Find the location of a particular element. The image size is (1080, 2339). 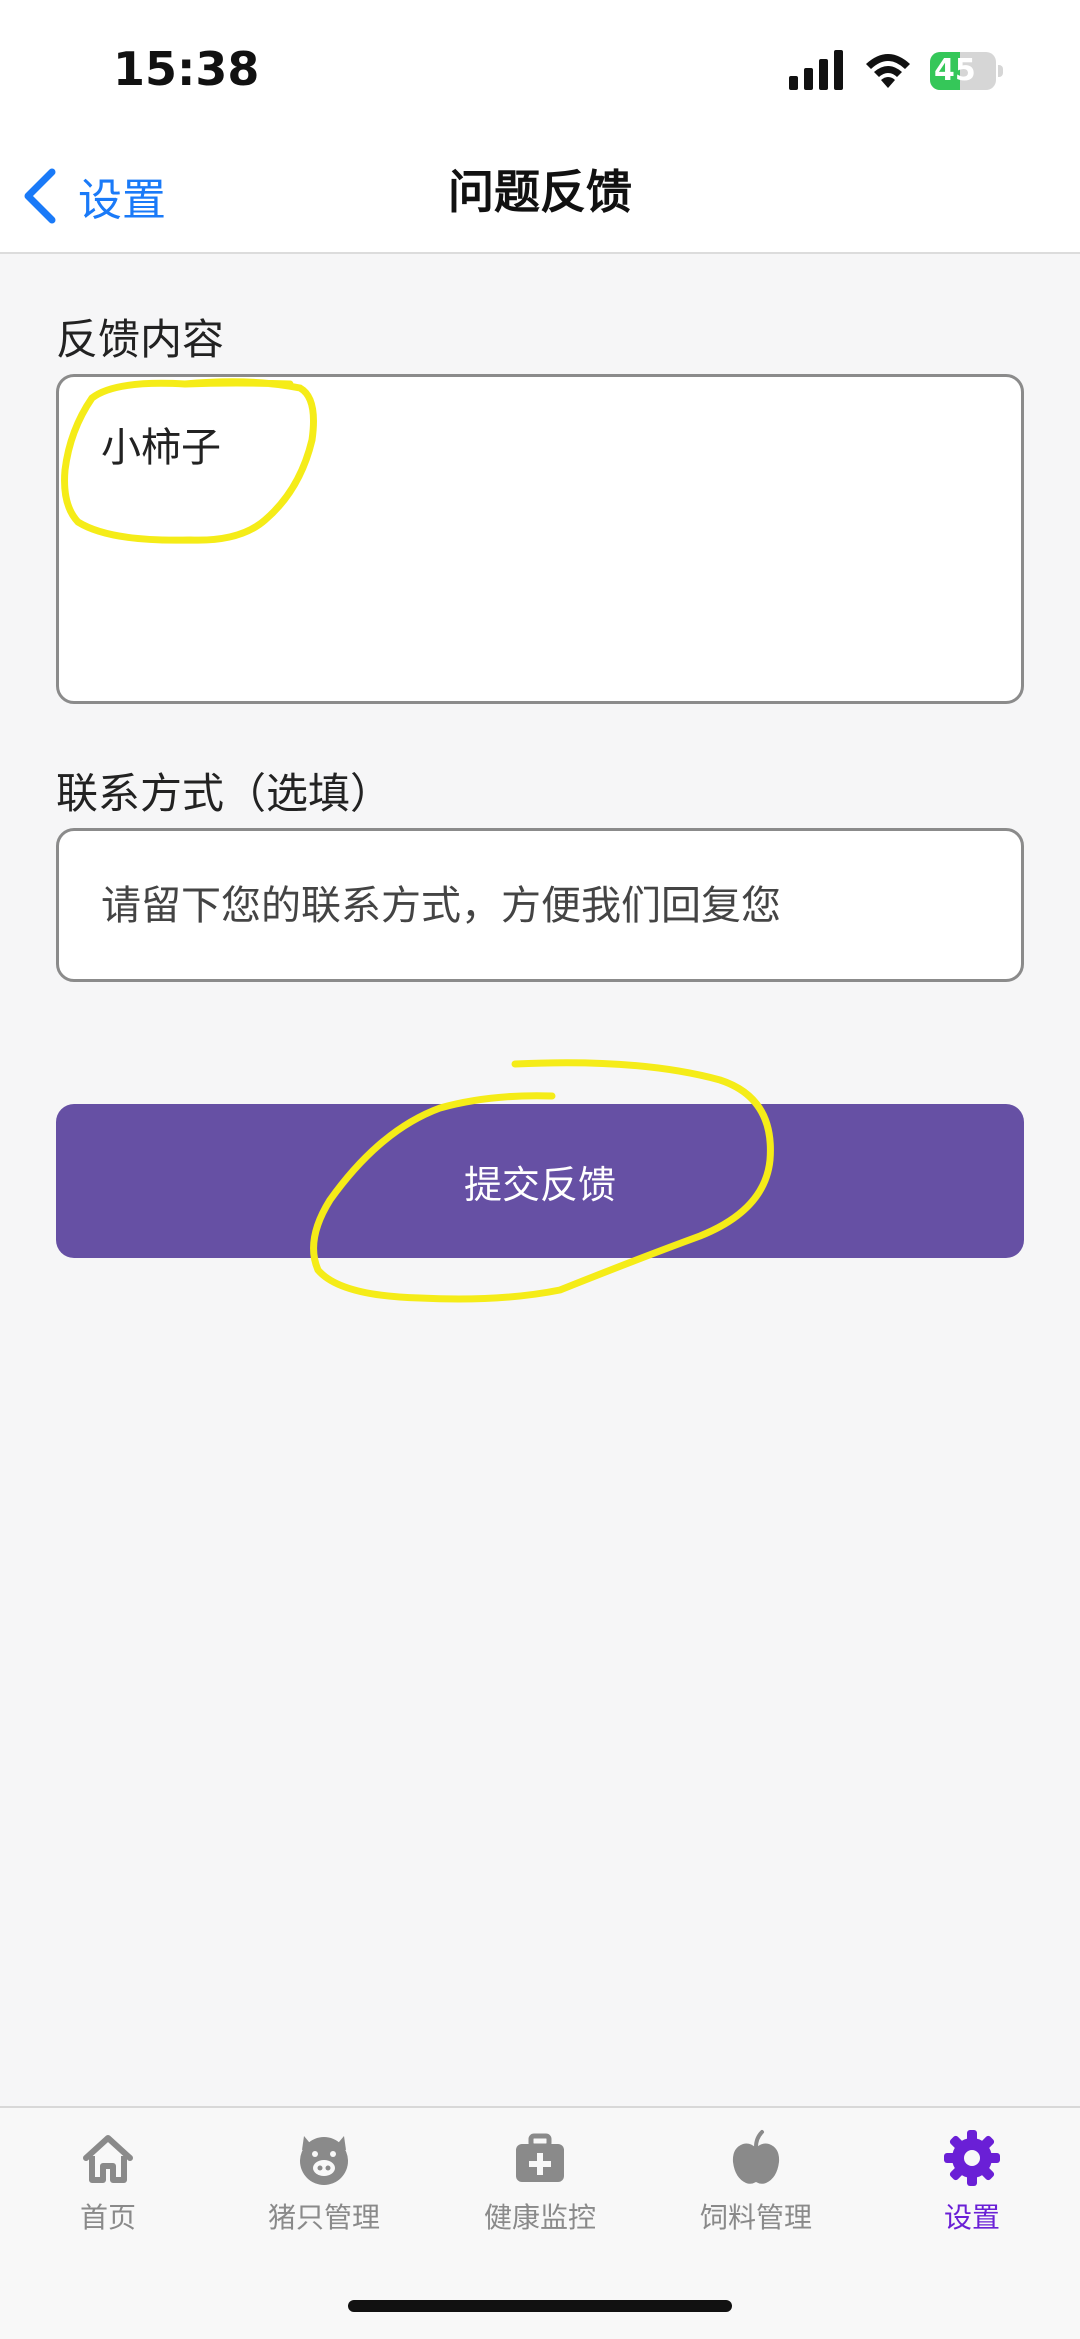

tab-health-monitor: 健康监控 is located at coordinates (540, 2193).